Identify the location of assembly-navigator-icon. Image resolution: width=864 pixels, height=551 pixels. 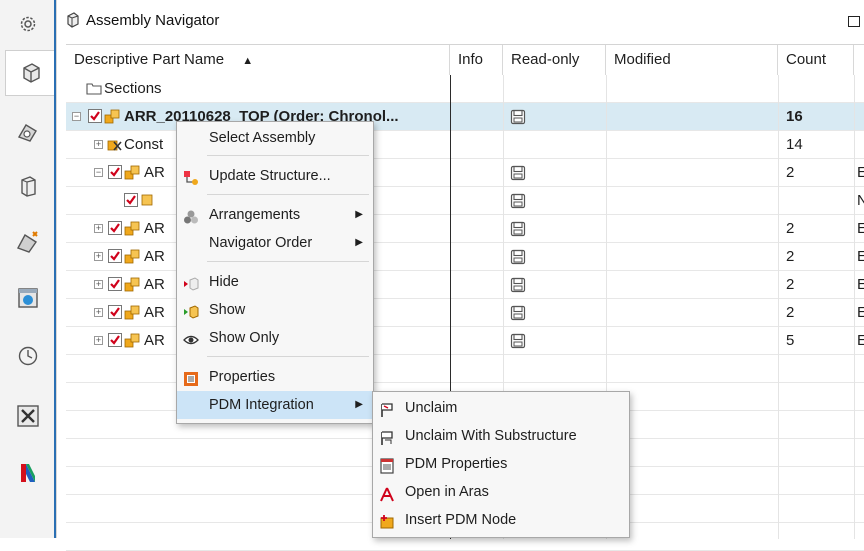
(30, 73).